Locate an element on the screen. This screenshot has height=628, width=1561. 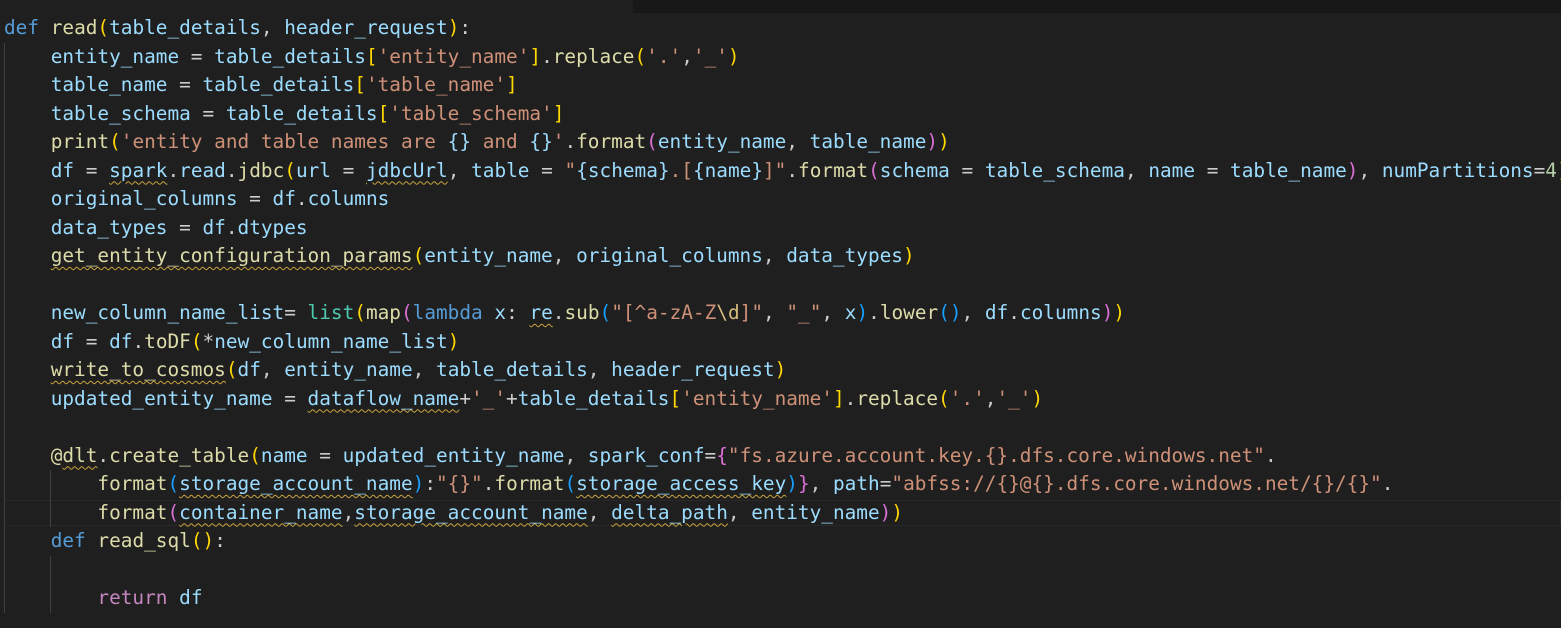
code-line-text: df = df.toDF(*new_column_name_list) is located at coordinates (230, 341).